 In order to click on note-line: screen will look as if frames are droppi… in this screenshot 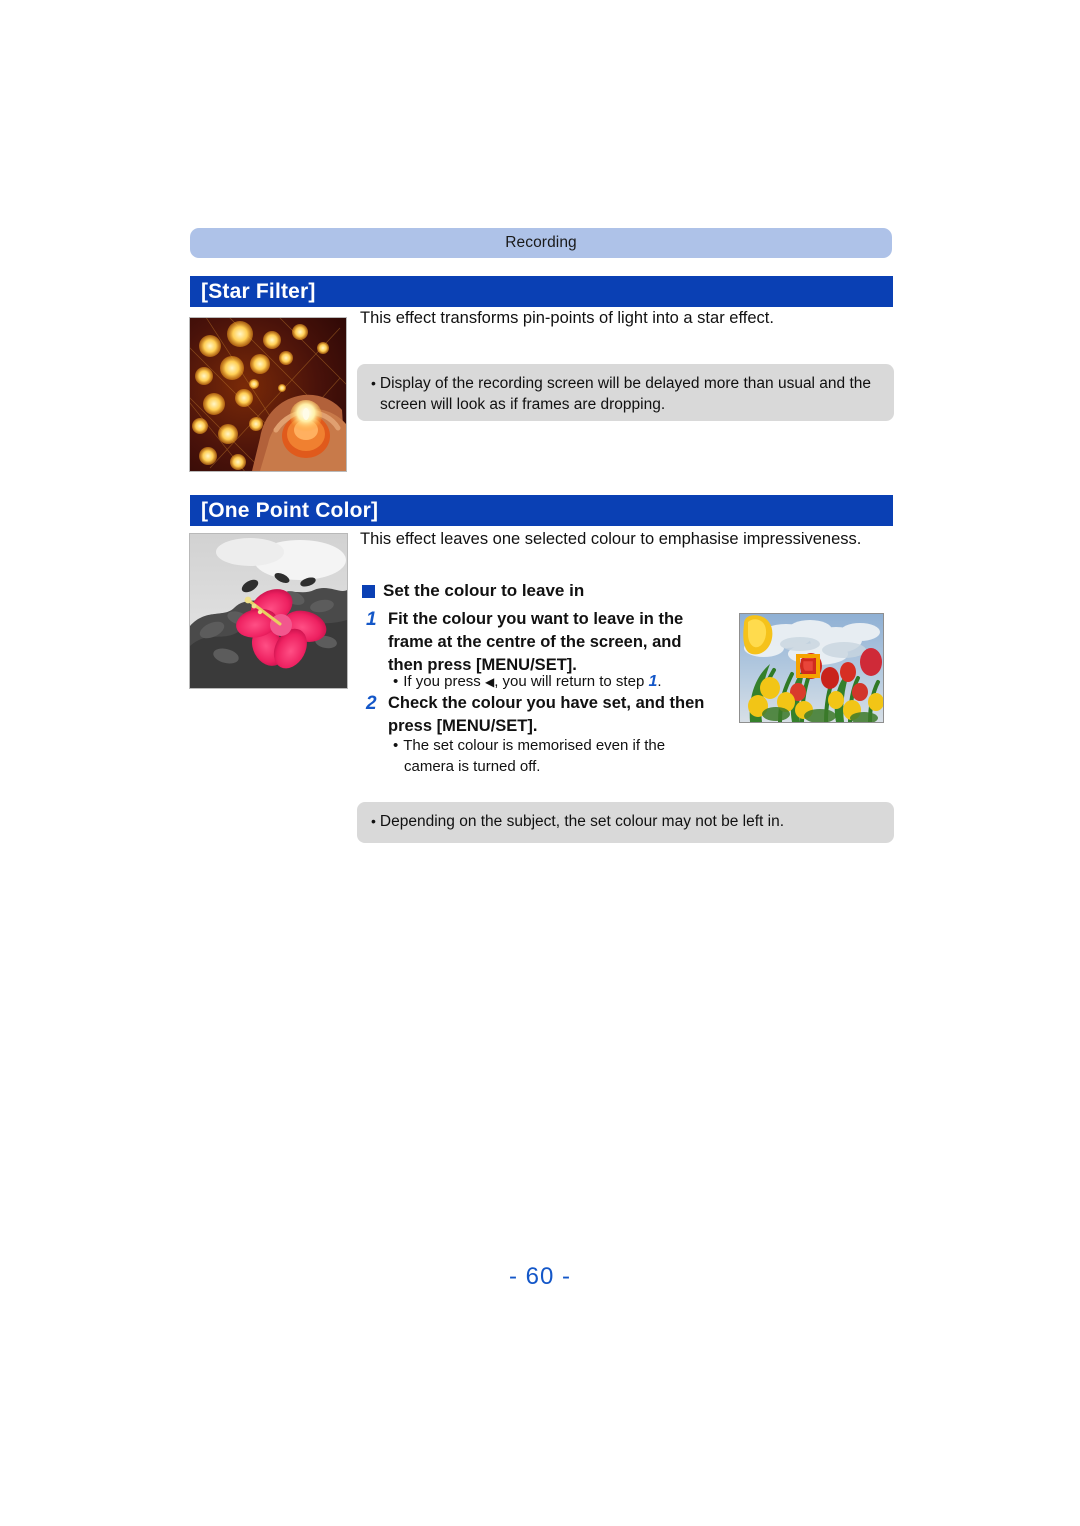, I will do `click(523, 404)`.